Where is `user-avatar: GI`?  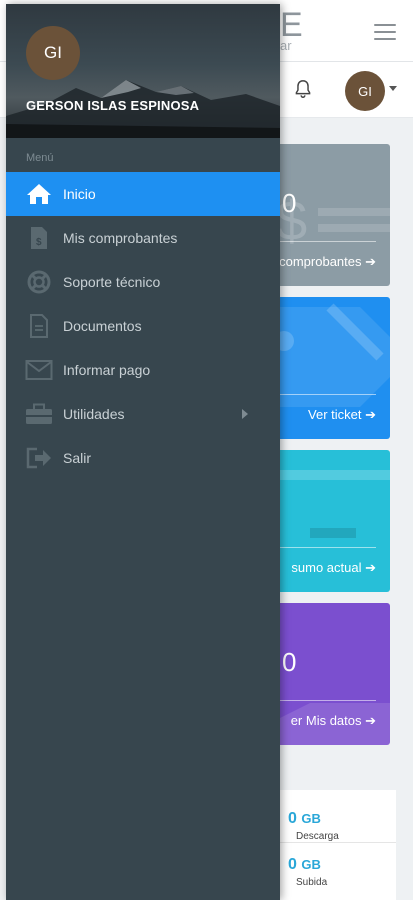
user-avatar: GI is located at coordinates (365, 91).